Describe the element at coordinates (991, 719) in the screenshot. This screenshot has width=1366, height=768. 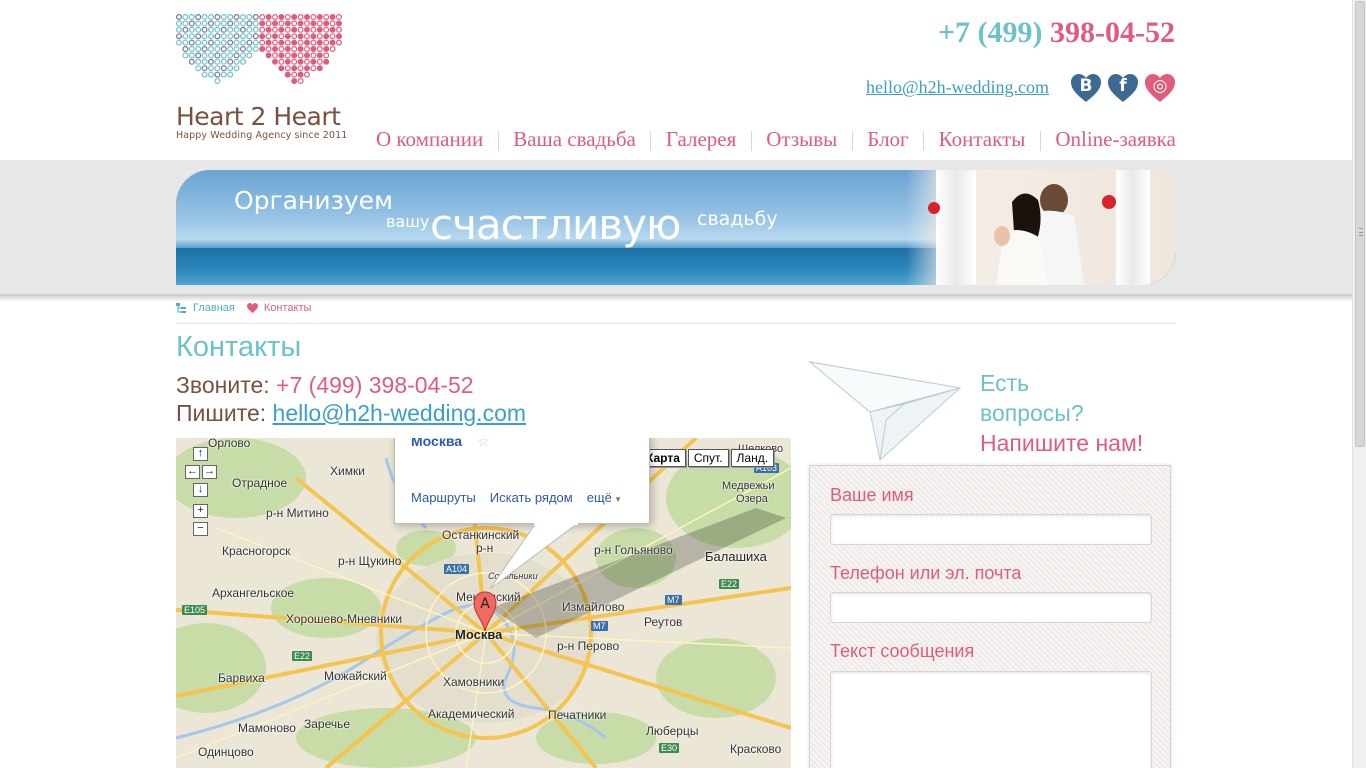
I see `message-textarea` at that location.